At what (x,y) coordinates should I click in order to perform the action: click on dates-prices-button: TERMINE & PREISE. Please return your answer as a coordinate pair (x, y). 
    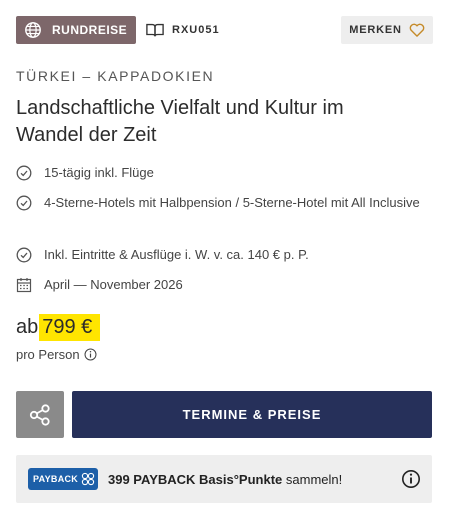
    Looking at the image, I should click on (252, 414).